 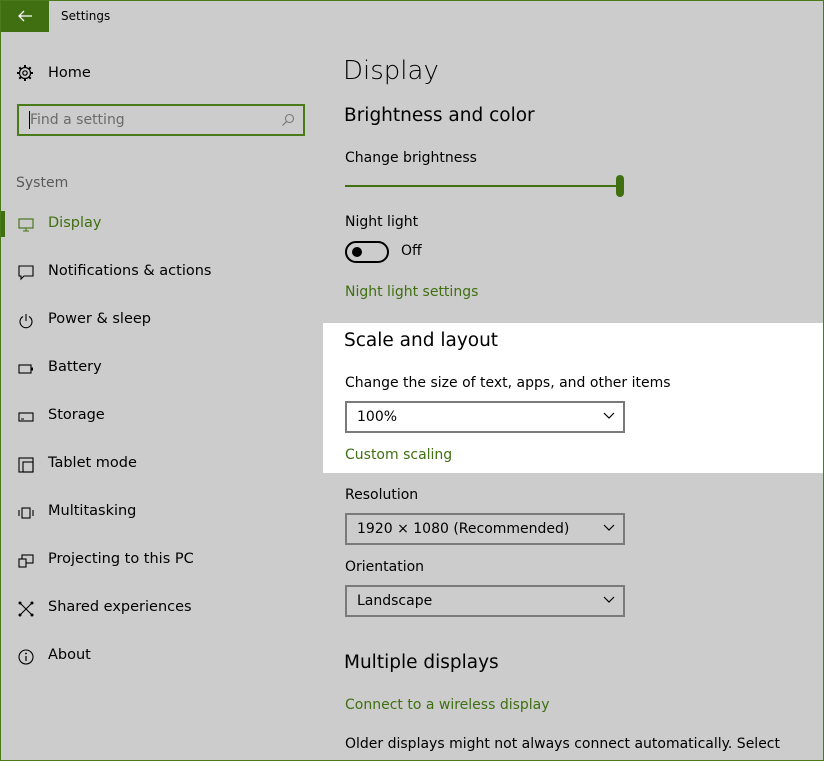 I want to click on tablet-icon, so click(x=26, y=465).